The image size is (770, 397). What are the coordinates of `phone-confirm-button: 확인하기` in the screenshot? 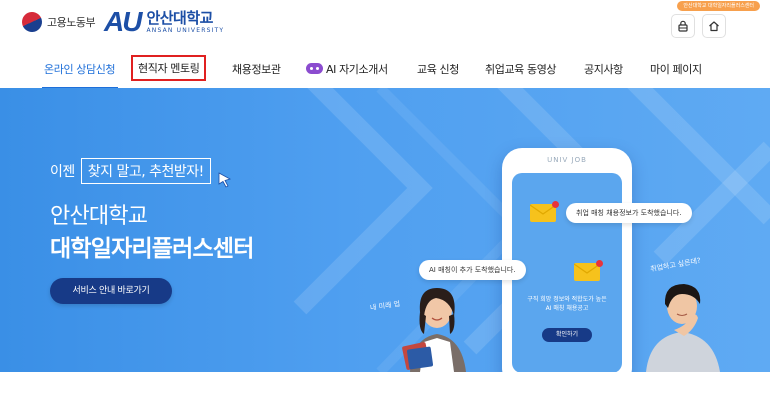 It's located at (567, 335).